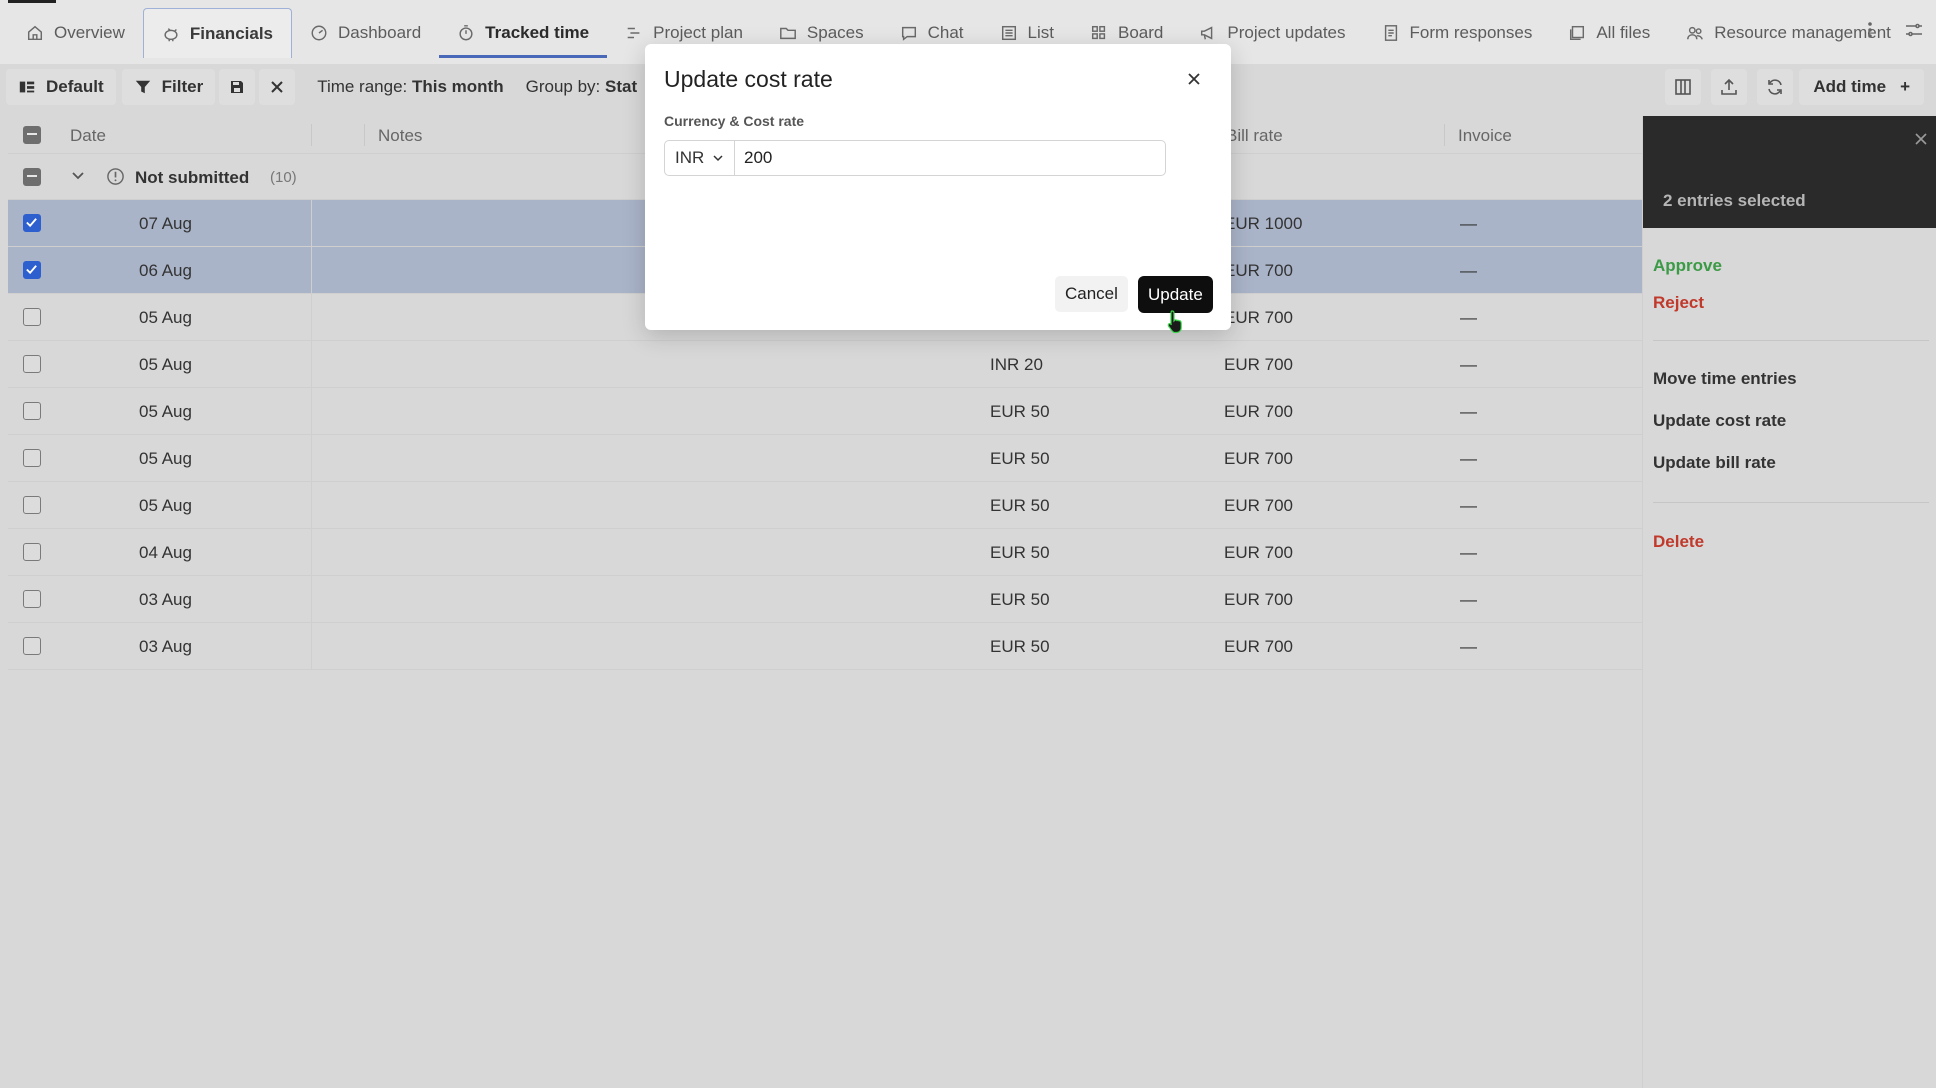 The height and width of the screenshot is (1088, 1936). I want to click on info-icon, so click(115, 176).